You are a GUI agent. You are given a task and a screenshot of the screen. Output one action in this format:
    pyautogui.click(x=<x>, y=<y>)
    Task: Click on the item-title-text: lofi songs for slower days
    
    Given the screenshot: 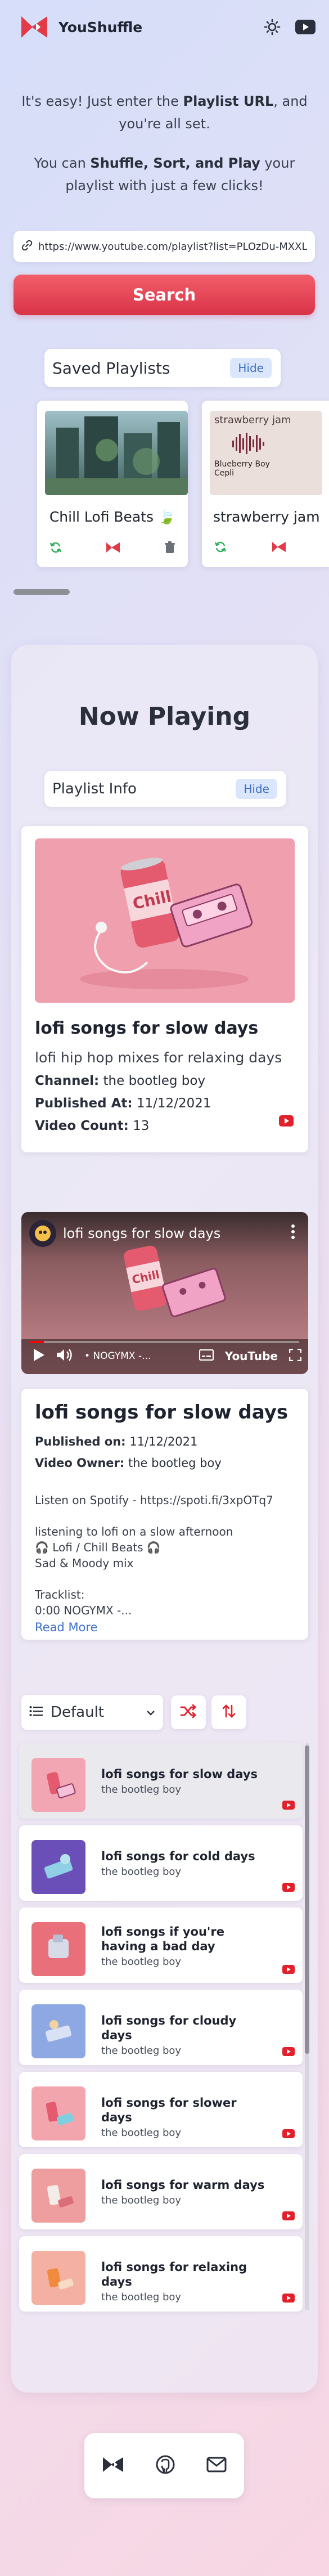 What is the action you would take?
    pyautogui.click(x=169, y=2110)
    